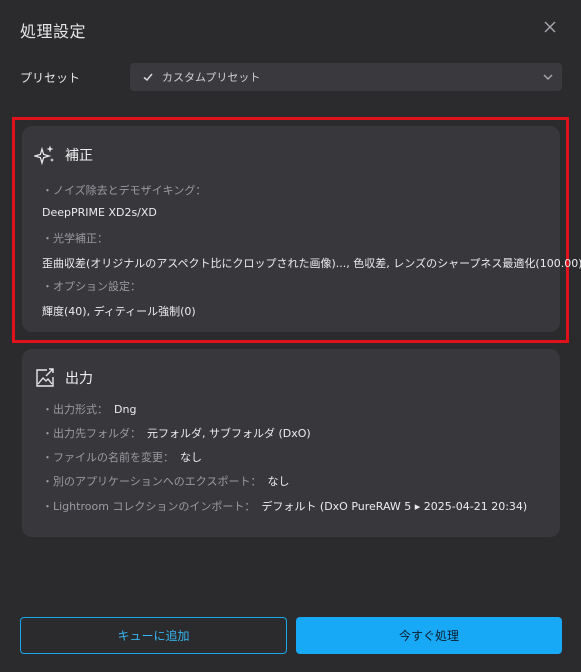  I want to click on preset-value: カスタムプリセット, so click(211, 77).